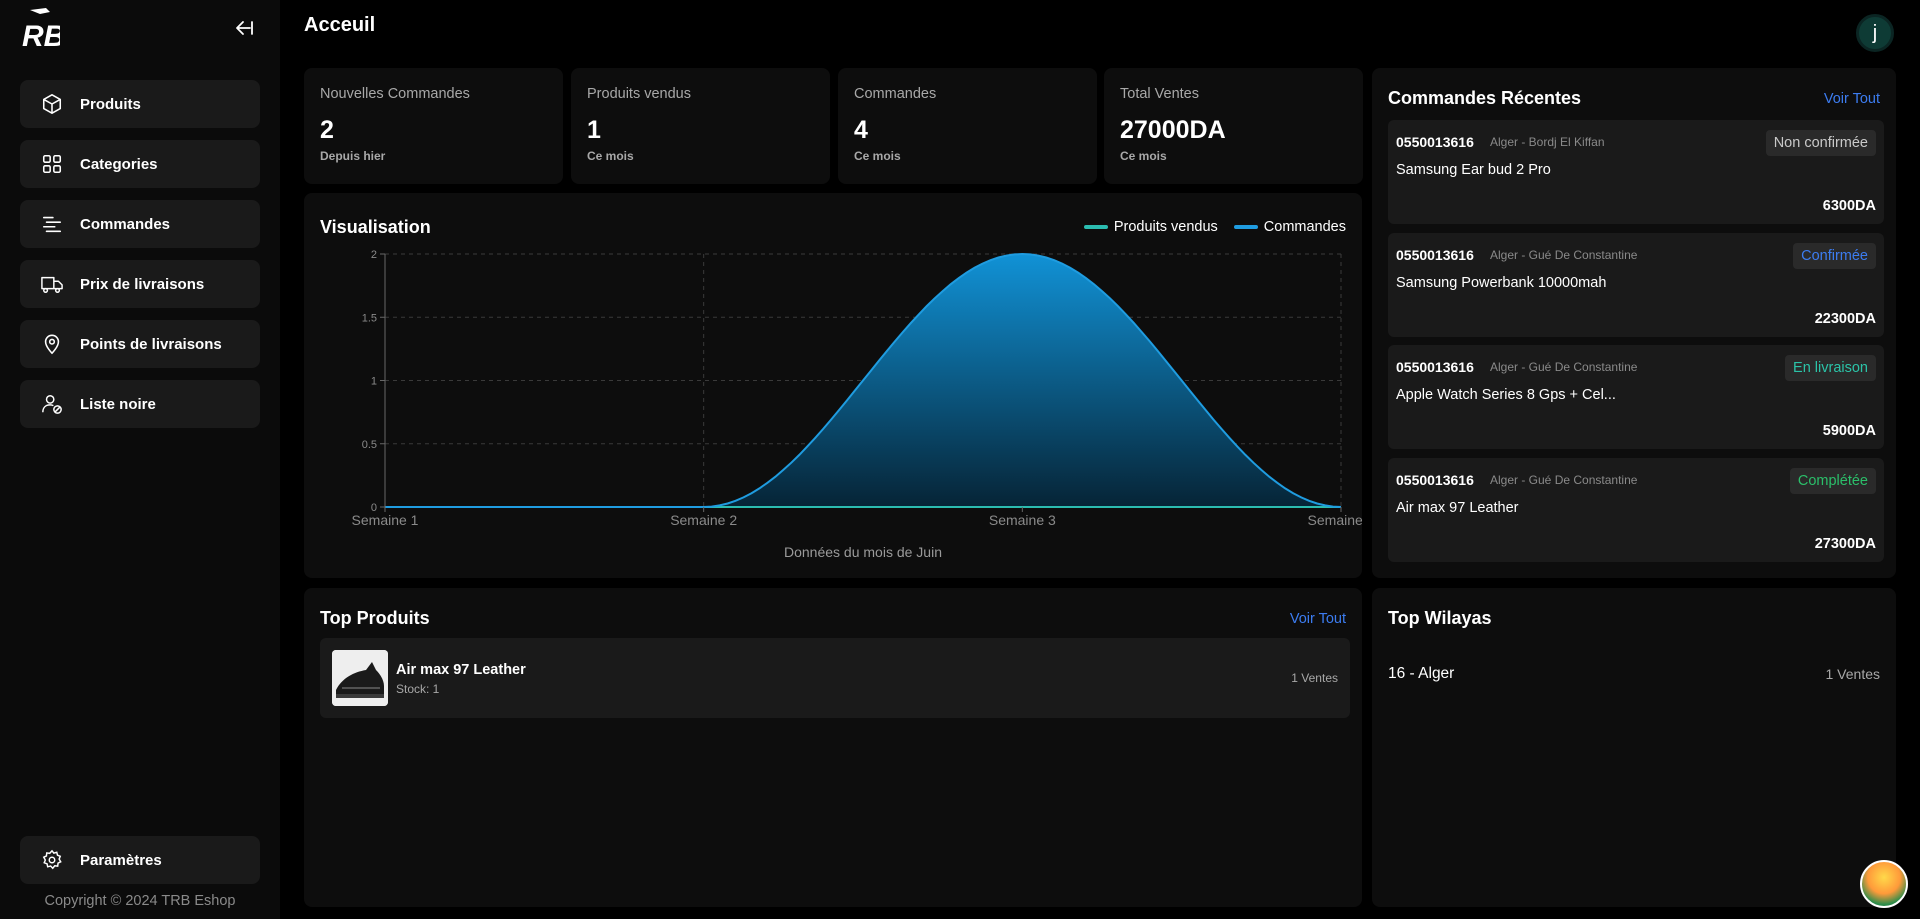  Describe the element at coordinates (1318, 619) in the screenshot. I see `top-products-see-all-link: Voir Tout` at that location.